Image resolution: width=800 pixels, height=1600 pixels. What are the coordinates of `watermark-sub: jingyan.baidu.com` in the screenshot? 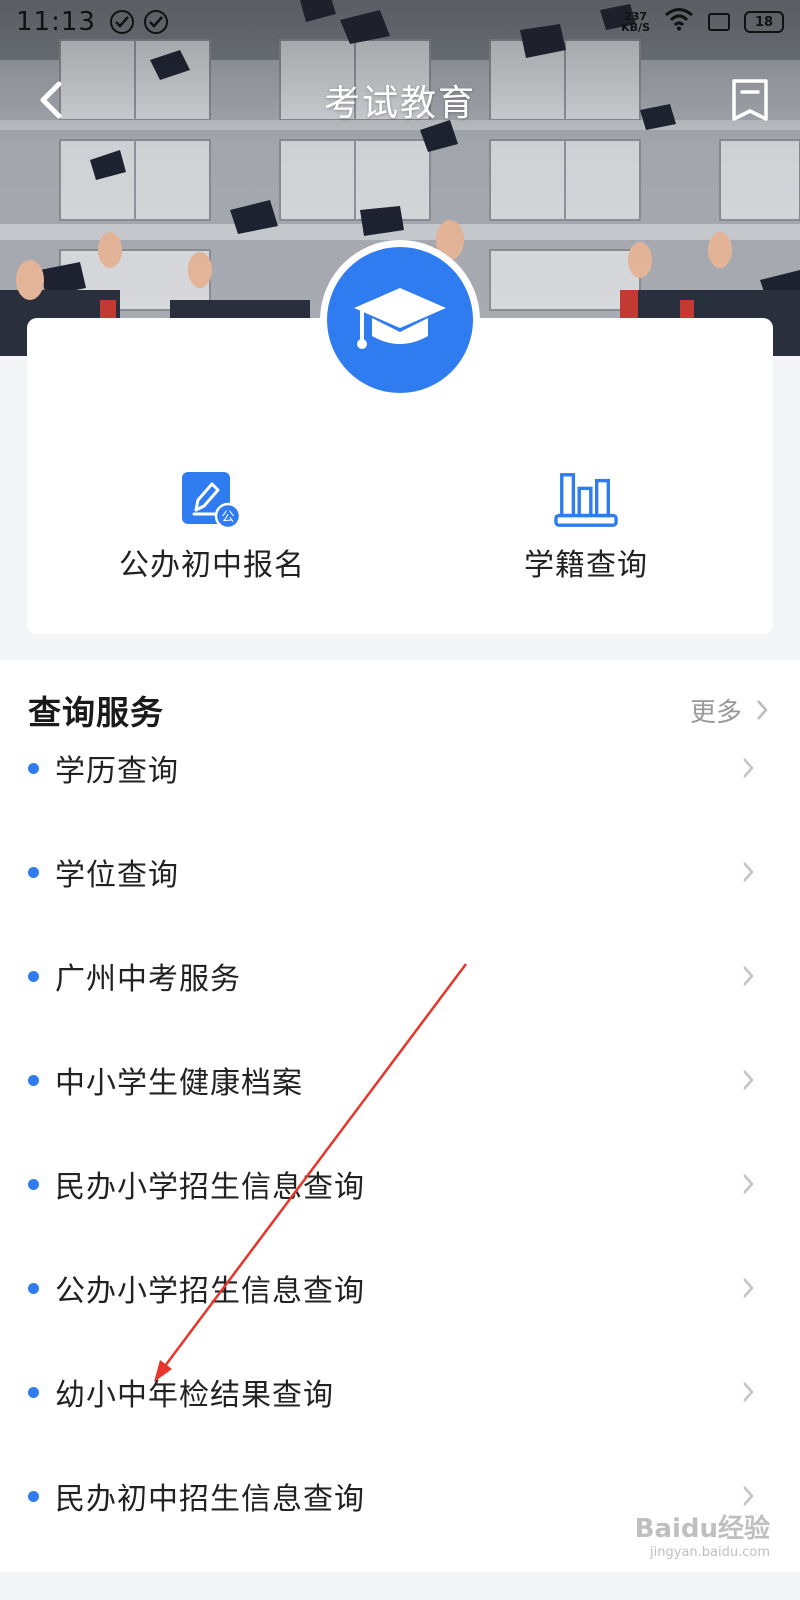 It's located at (710, 1552).